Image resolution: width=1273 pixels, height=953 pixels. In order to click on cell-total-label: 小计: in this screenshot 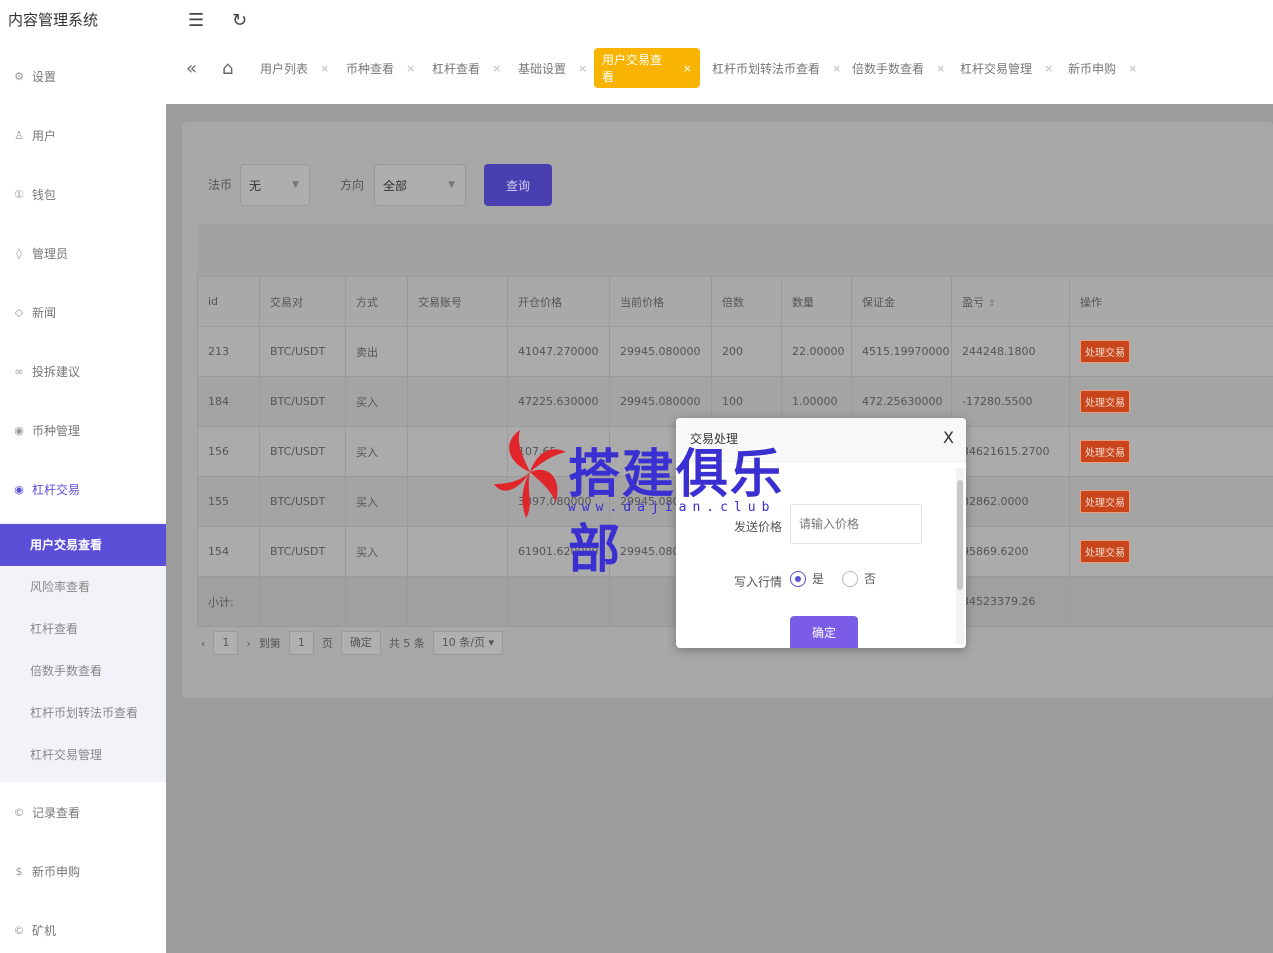, I will do `click(228, 601)`.